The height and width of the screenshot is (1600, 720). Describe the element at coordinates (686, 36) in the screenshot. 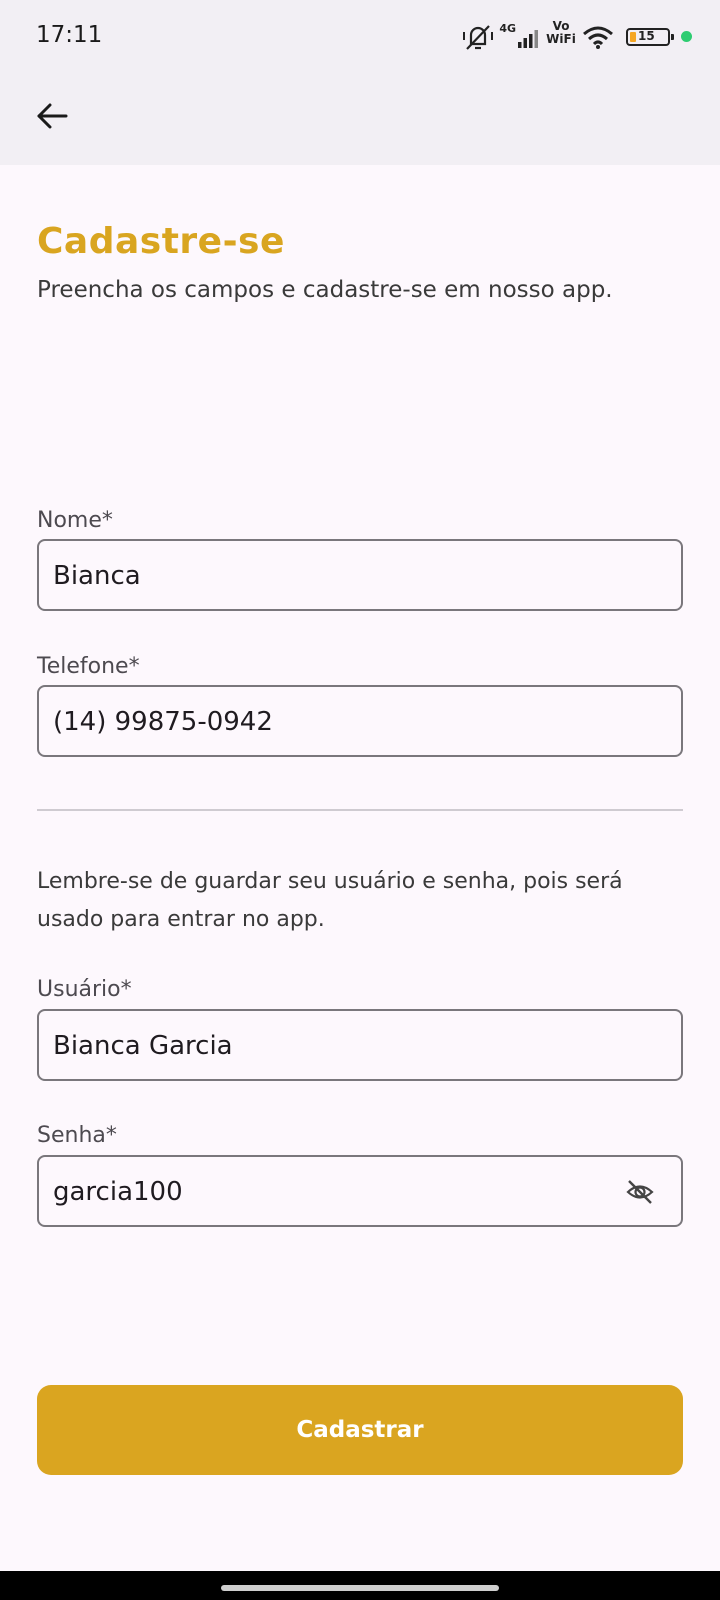

I see `status-dot` at that location.